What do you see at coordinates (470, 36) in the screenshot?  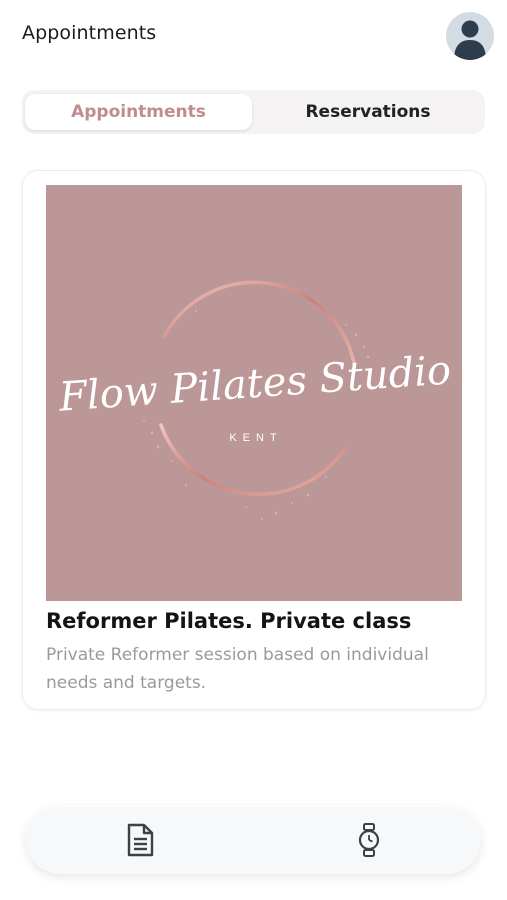 I see `user-avatar-icon` at bounding box center [470, 36].